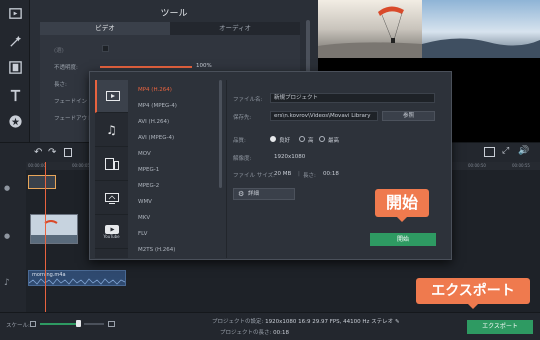 The width and height of the screenshot is (540, 340). What do you see at coordinates (7, 283) in the screenshot?
I see `music-note-icon: ♪` at bounding box center [7, 283].